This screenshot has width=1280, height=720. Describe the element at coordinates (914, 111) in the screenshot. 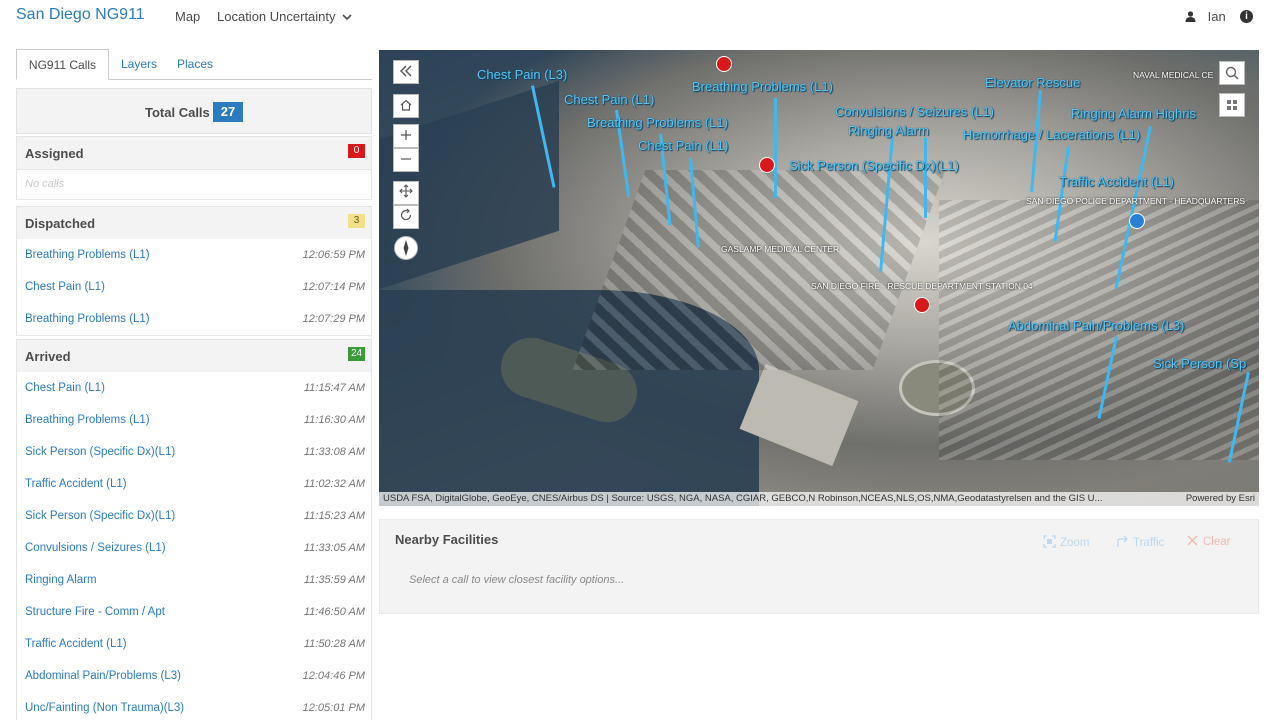

I see `map-call-label: Convulsions / Seizures (L1)` at that location.